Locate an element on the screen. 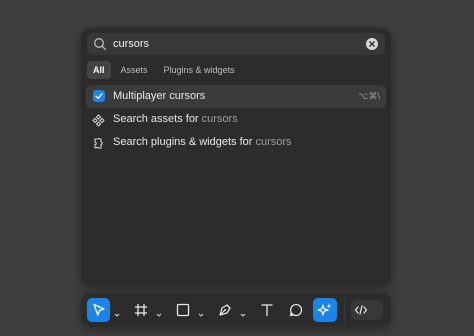 The image size is (474, 336). search-input is located at coordinates (233, 44).